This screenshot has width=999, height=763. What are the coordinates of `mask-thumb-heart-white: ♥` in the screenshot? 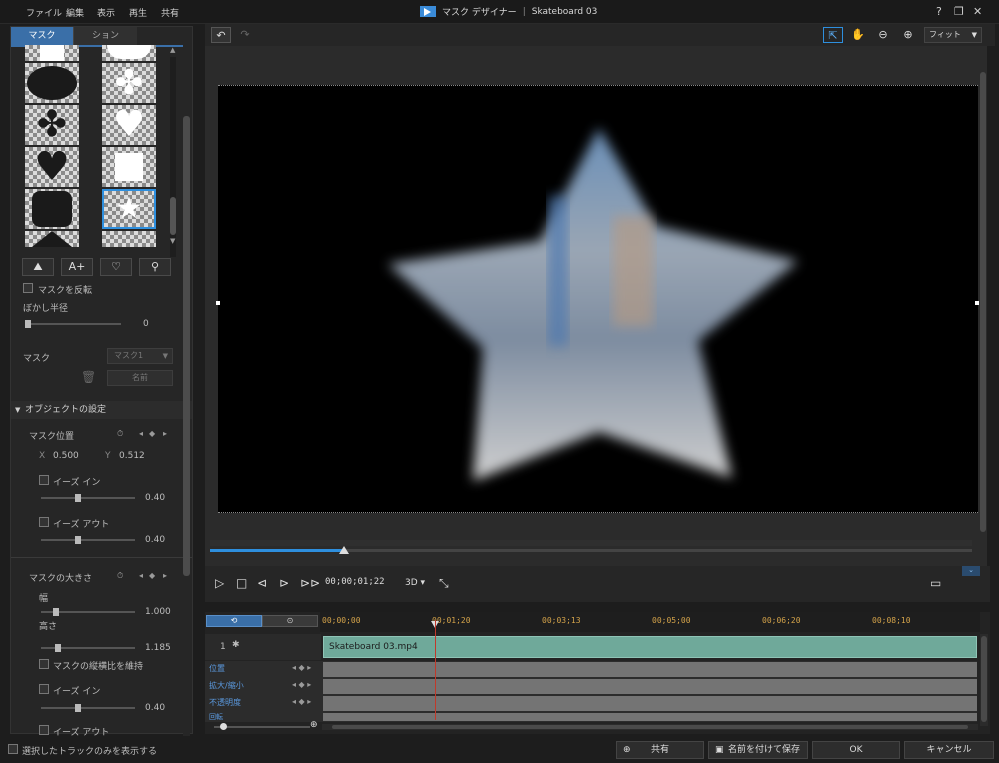 It's located at (129, 125).